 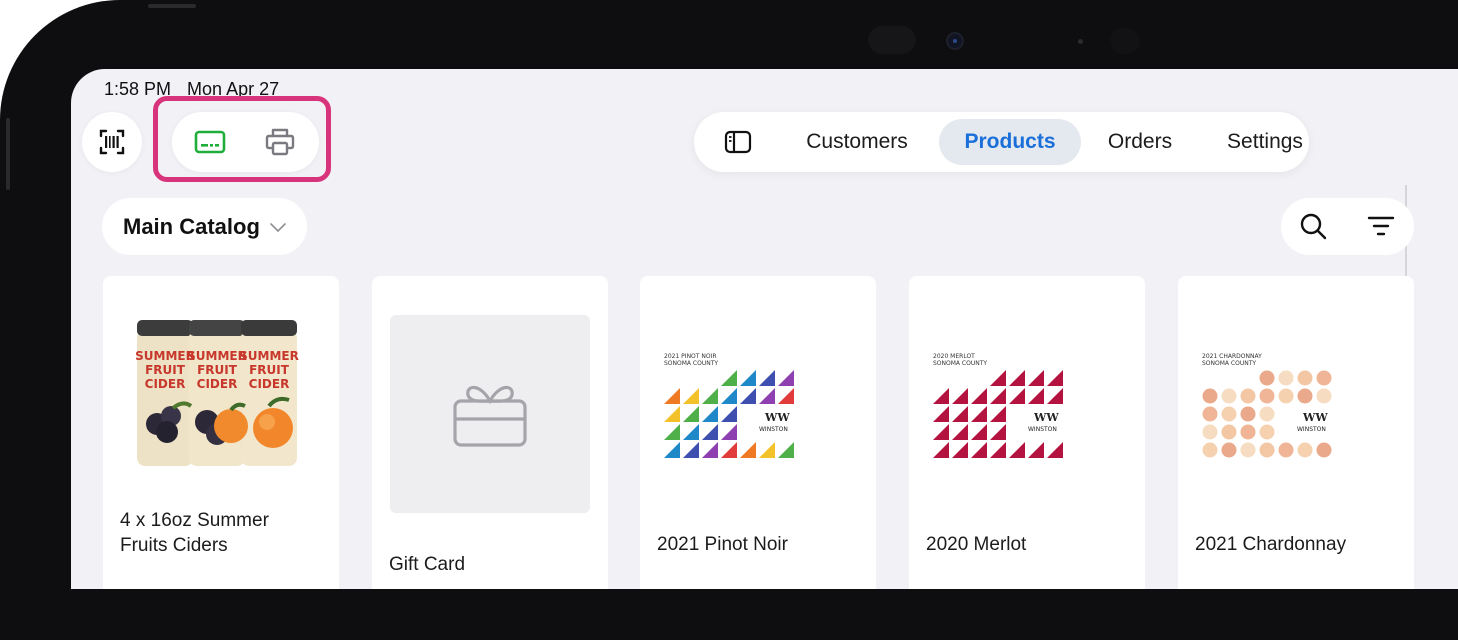 I want to click on main-nav: Customers Products Orders Settings, so click(x=1001, y=142).